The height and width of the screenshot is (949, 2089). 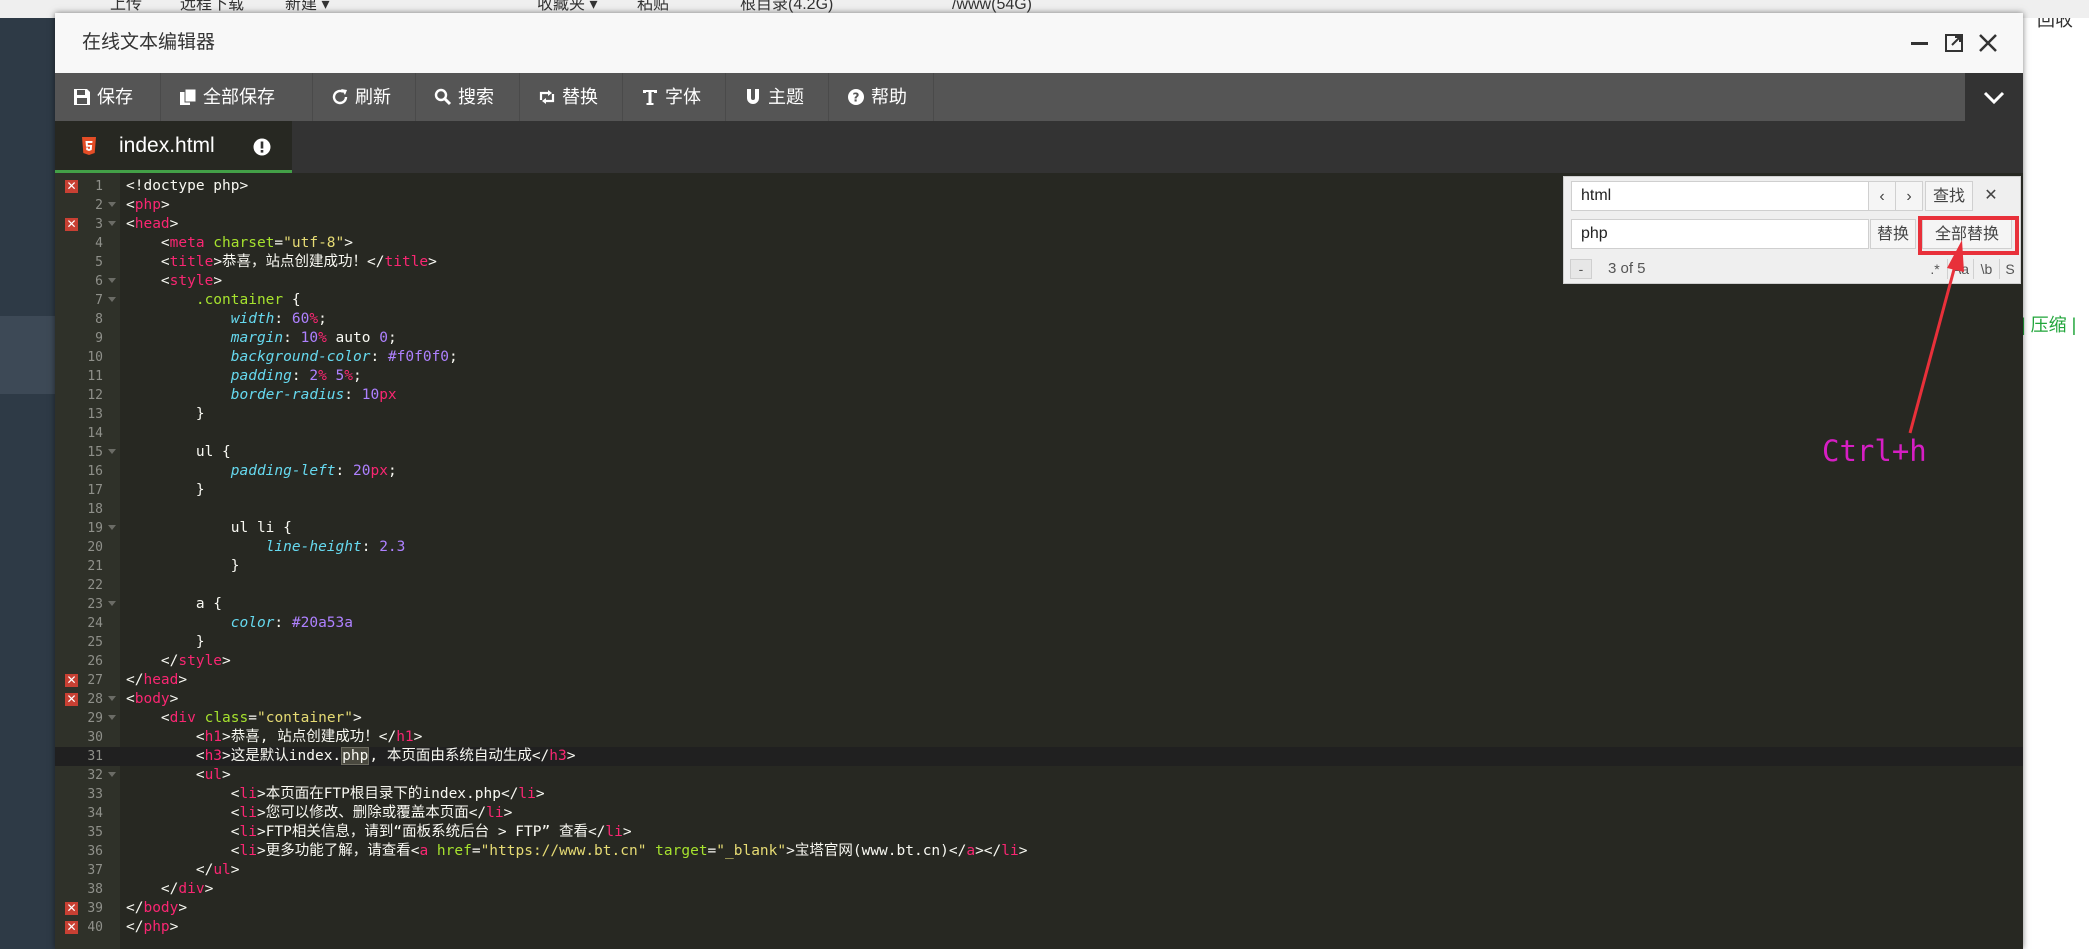 What do you see at coordinates (1720, 196) in the screenshot?
I see `find-input` at bounding box center [1720, 196].